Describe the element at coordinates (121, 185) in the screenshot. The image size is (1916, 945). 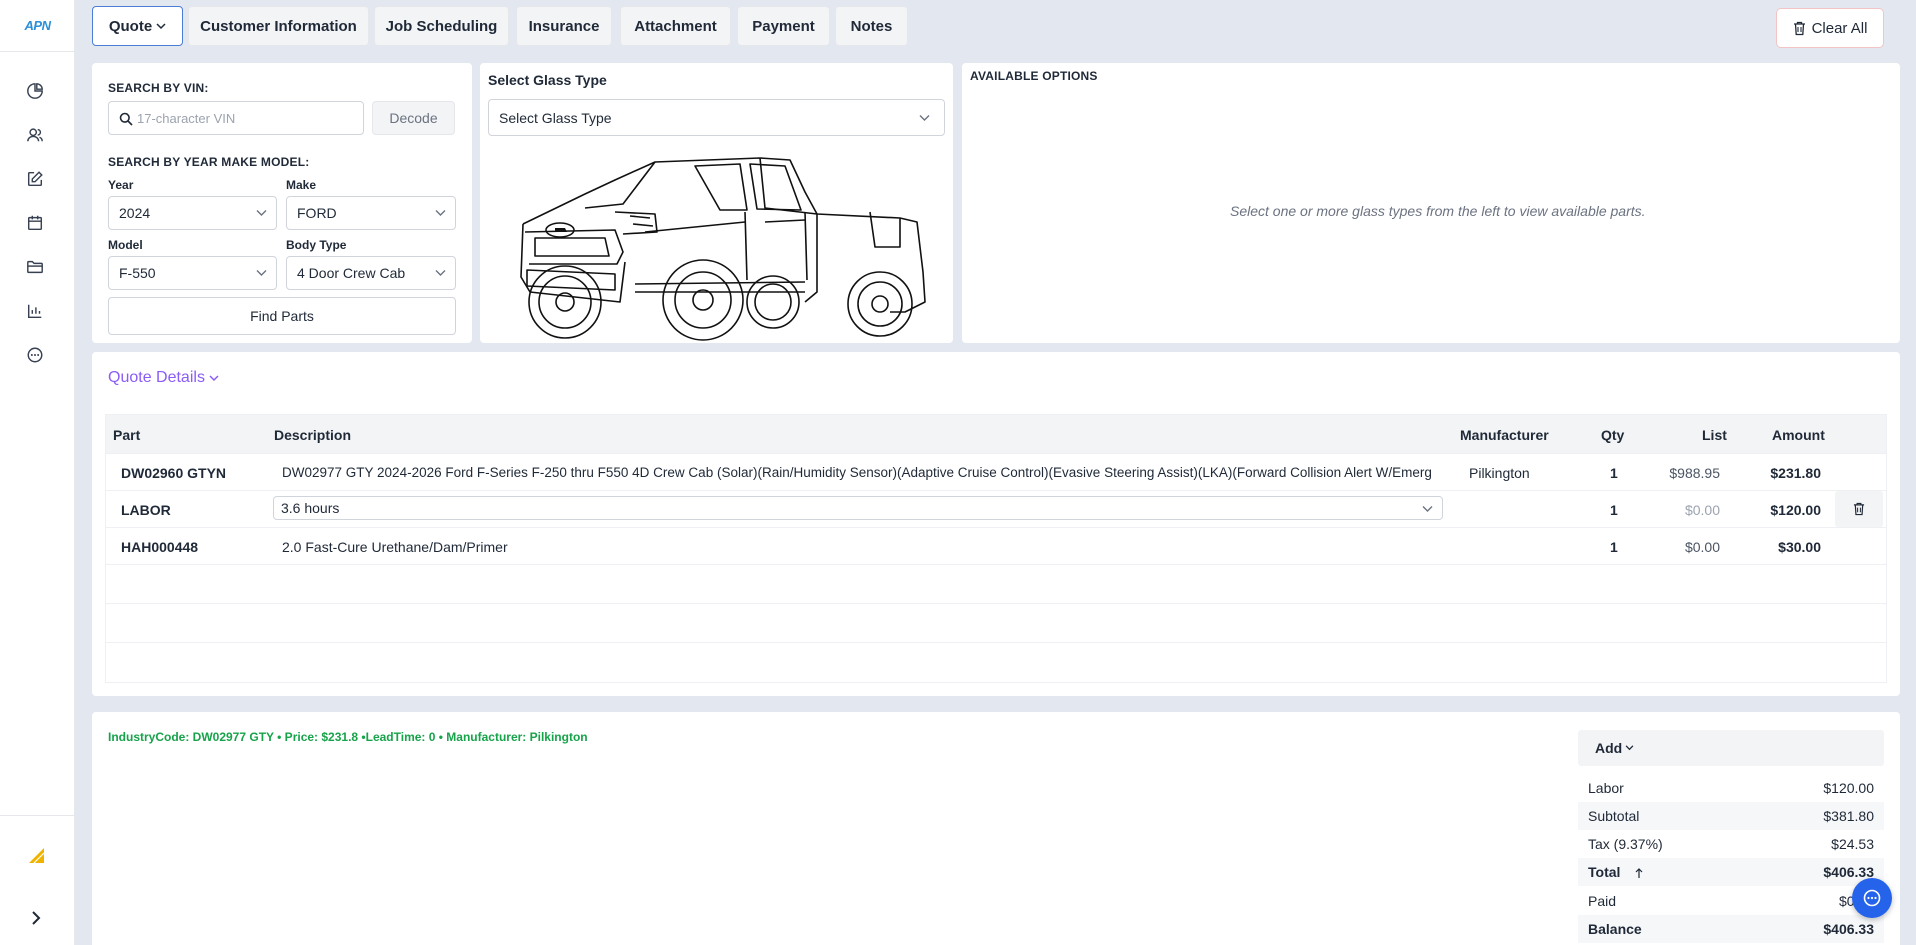
I see `year-label: Year` at that location.